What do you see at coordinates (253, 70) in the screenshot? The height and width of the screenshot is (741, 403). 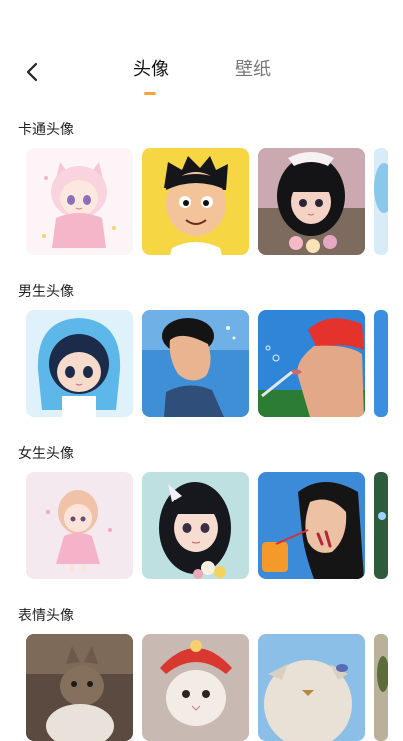 I see `tab-wallpaper: 壁纸` at bounding box center [253, 70].